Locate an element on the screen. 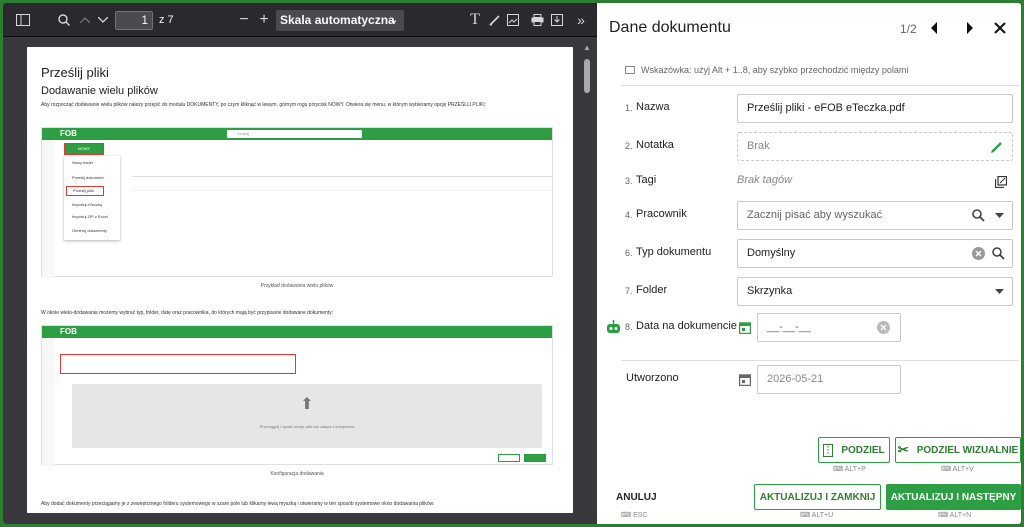  next-document-icon is located at coordinates (970, 28).